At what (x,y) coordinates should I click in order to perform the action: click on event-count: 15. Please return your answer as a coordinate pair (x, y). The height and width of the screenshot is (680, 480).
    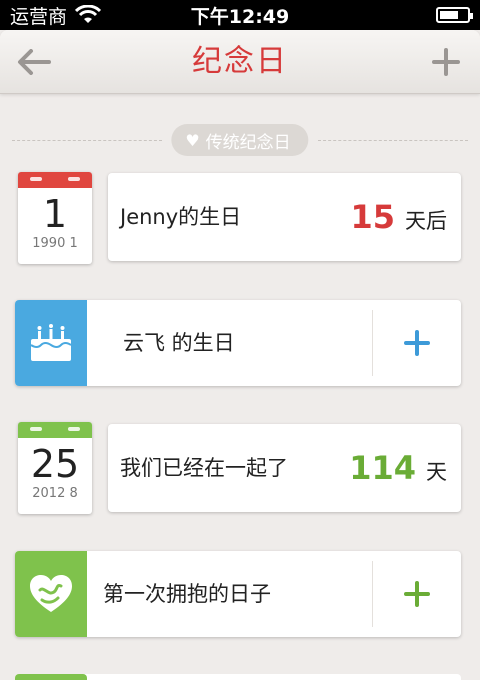
    Looking at the image, I should click on (372, 217).